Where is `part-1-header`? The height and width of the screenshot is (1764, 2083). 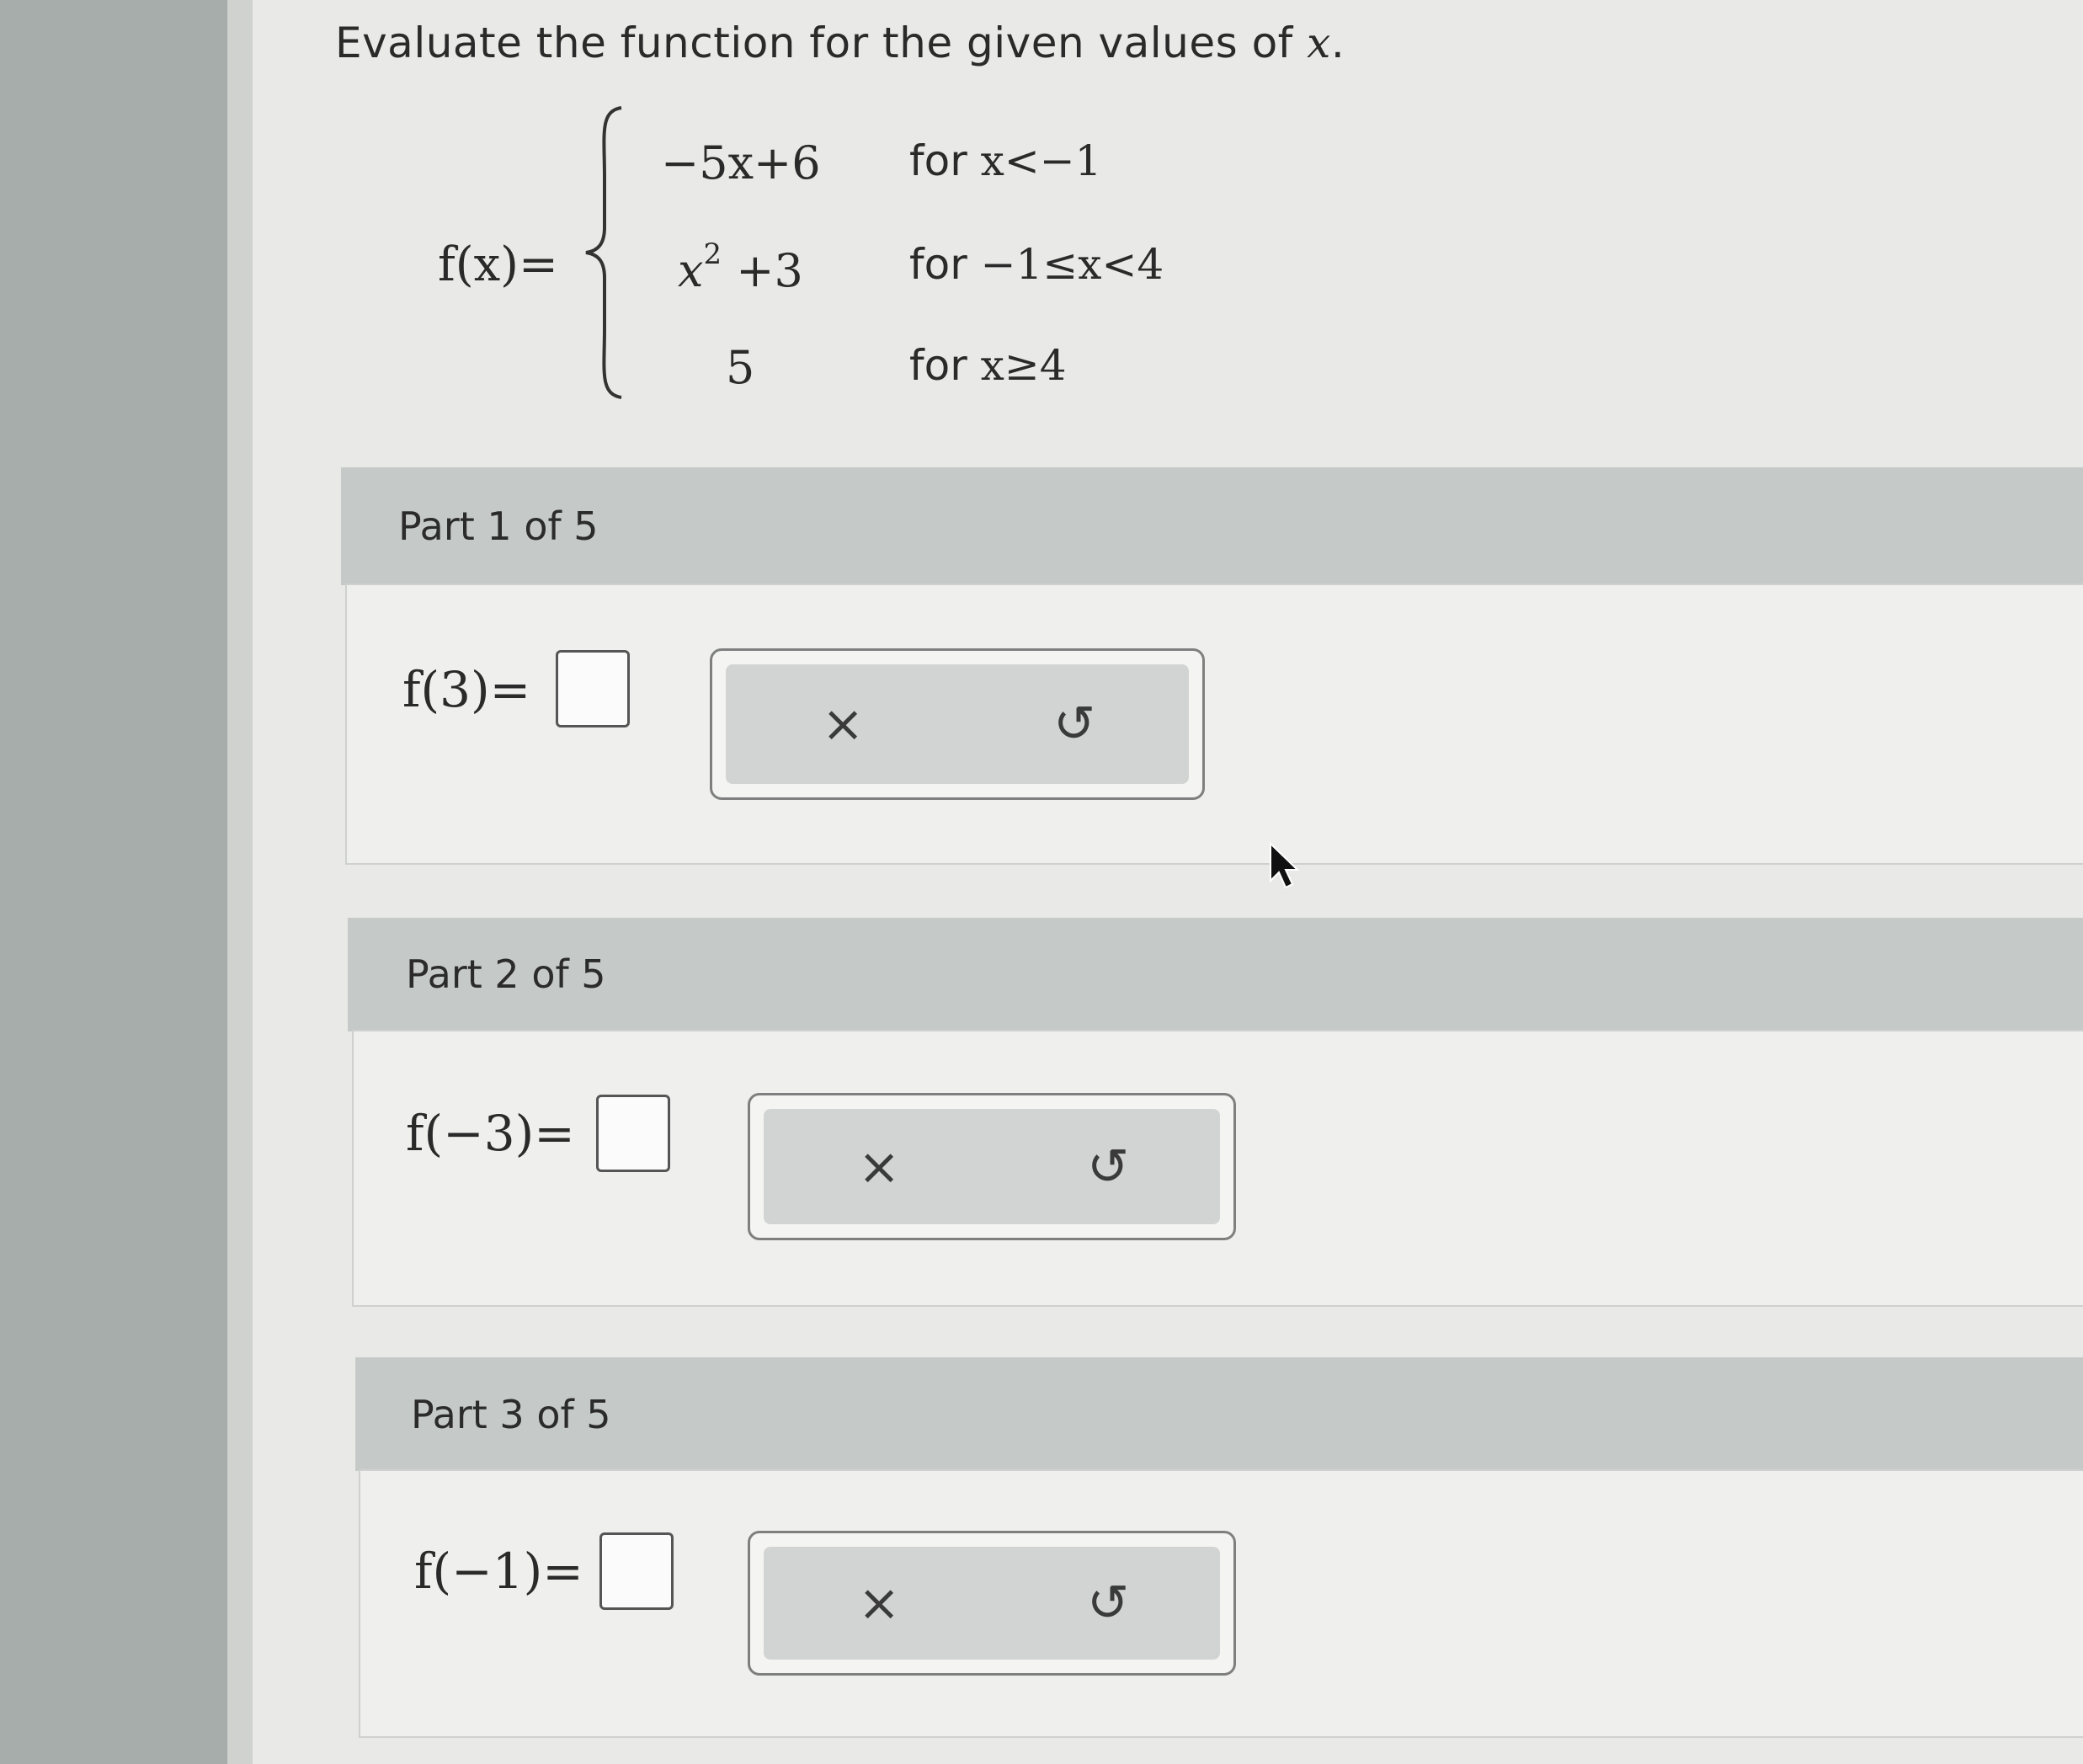 part-1-header is located at coordinates (1212, 526).